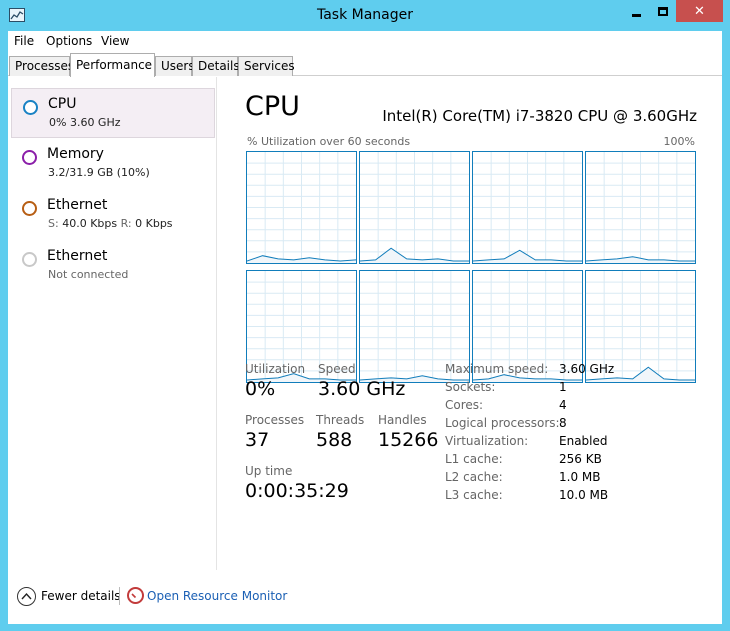 This screenshot has height=631, width=730. What do you see at coordinates (580, 459) in the screenshot?
I see `spec-value-l1-cache: 256 KB` at bounding box center [580, 459].